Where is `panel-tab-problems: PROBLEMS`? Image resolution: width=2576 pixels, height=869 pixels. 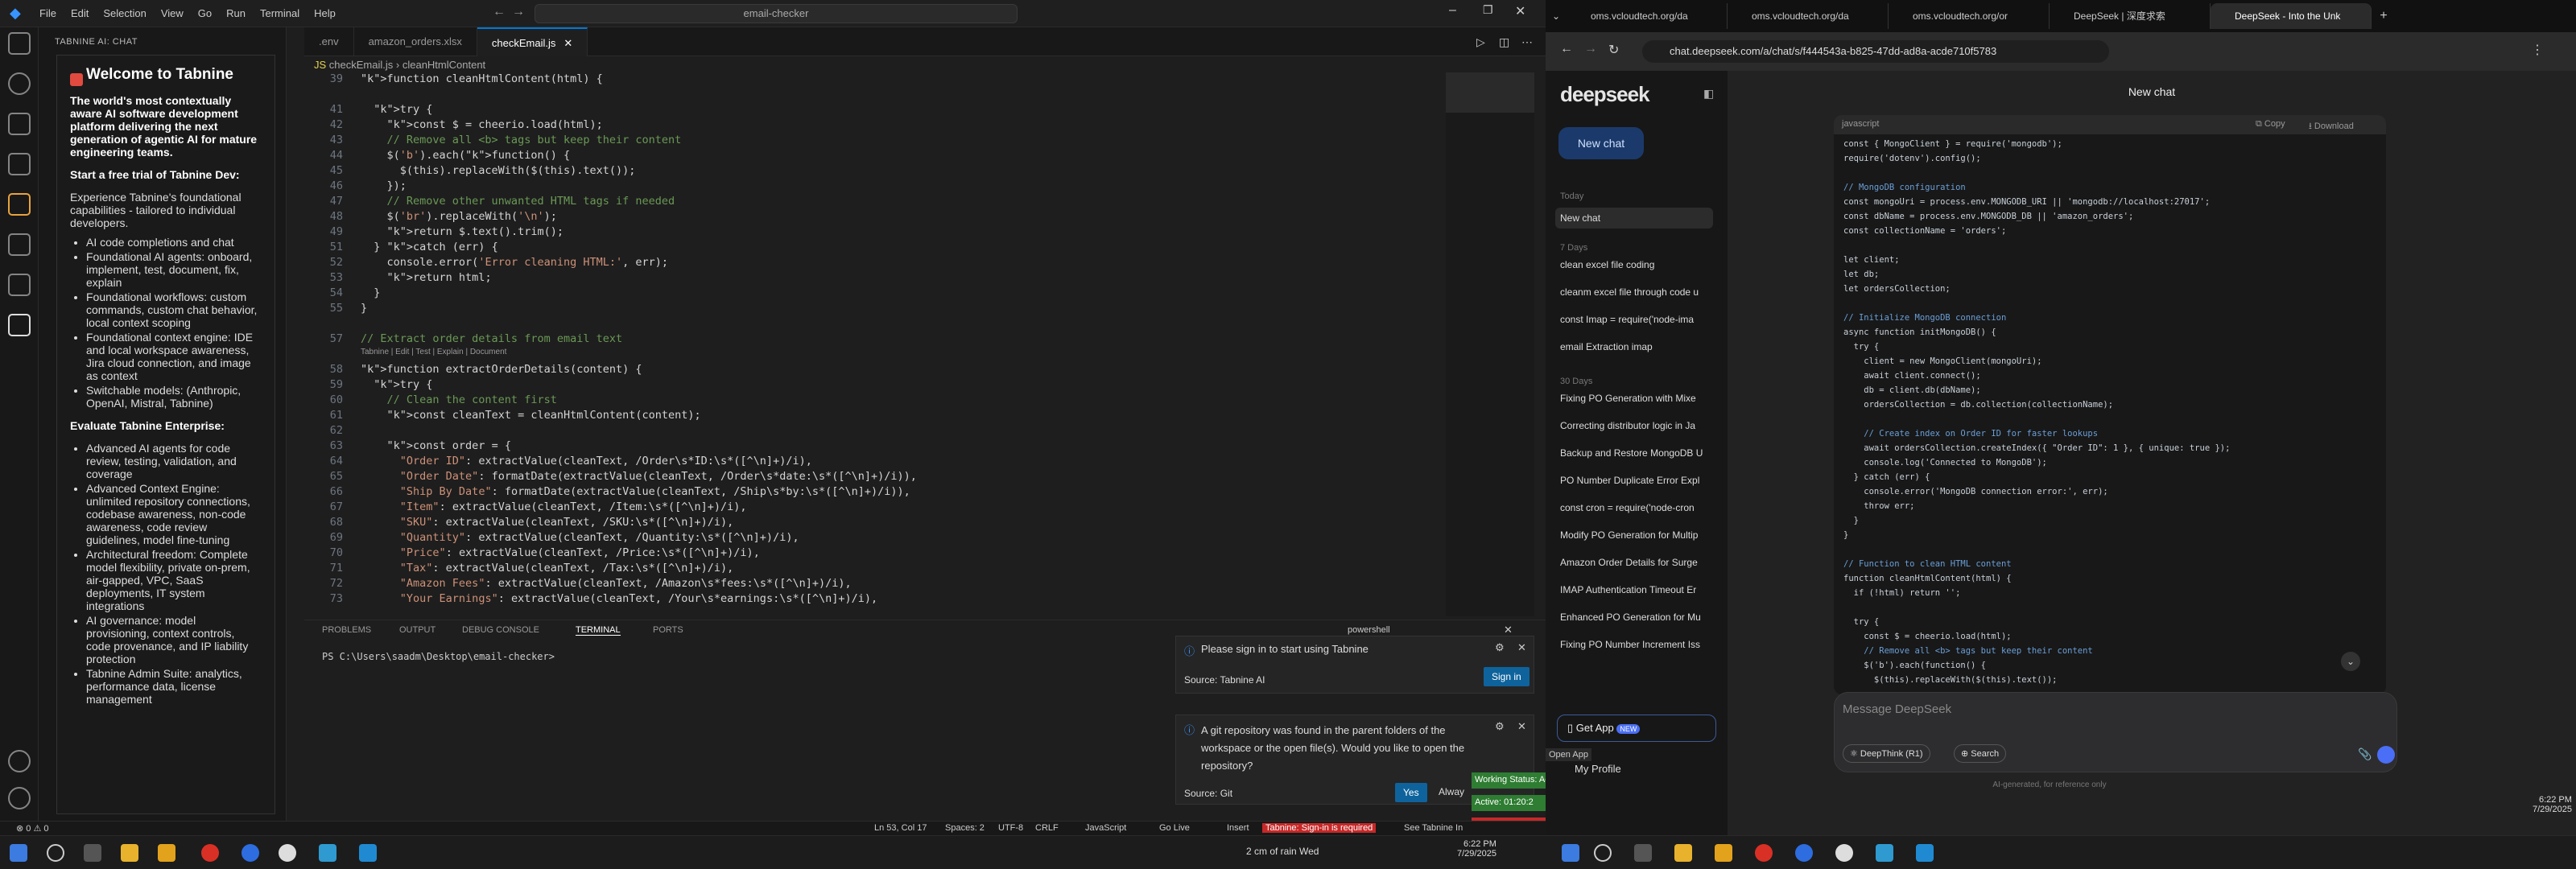 panel-tab-problems: PROBLEMS is located at coordinates (346, 630).